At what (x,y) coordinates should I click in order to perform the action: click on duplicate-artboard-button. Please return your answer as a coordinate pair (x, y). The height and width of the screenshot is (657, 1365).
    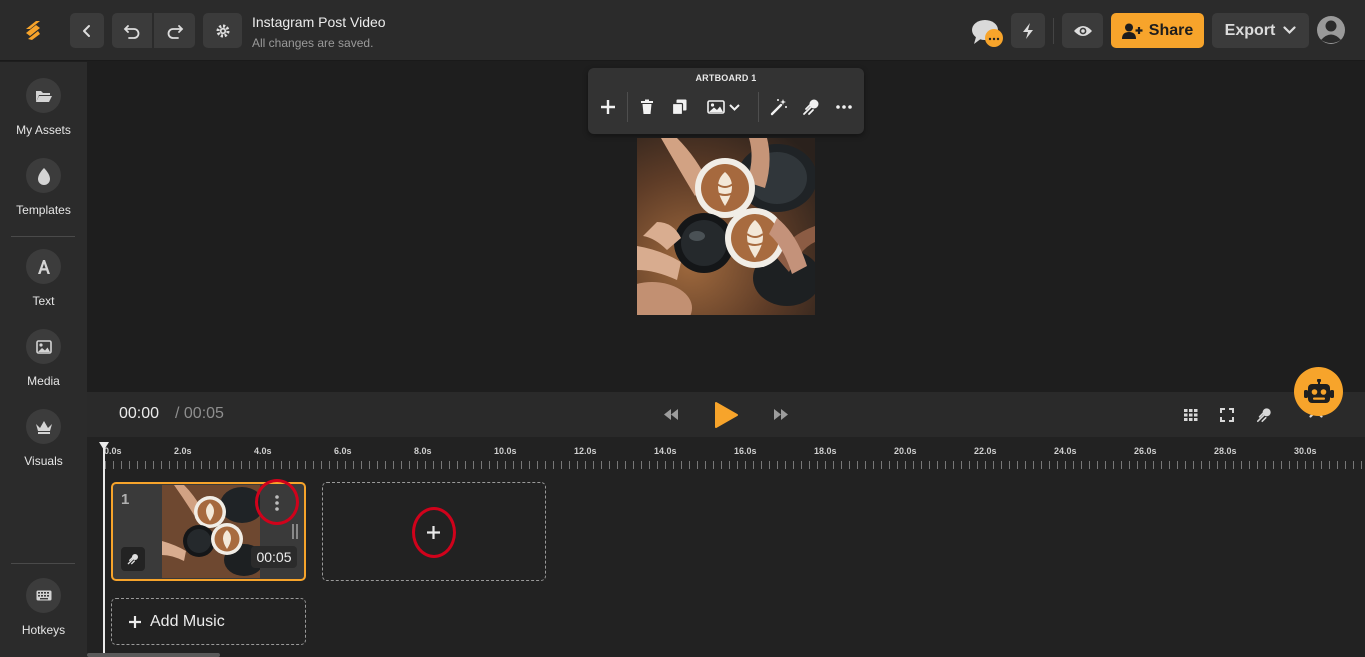
    Looking at the image, I should click on (679, 107).